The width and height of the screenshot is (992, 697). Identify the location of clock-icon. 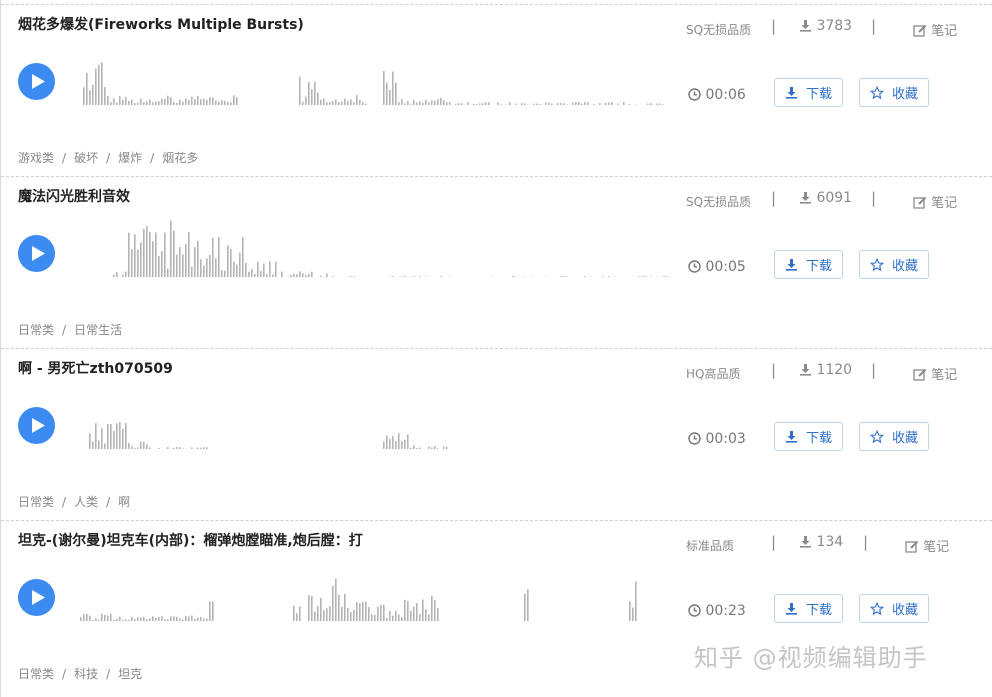
(694, 266).